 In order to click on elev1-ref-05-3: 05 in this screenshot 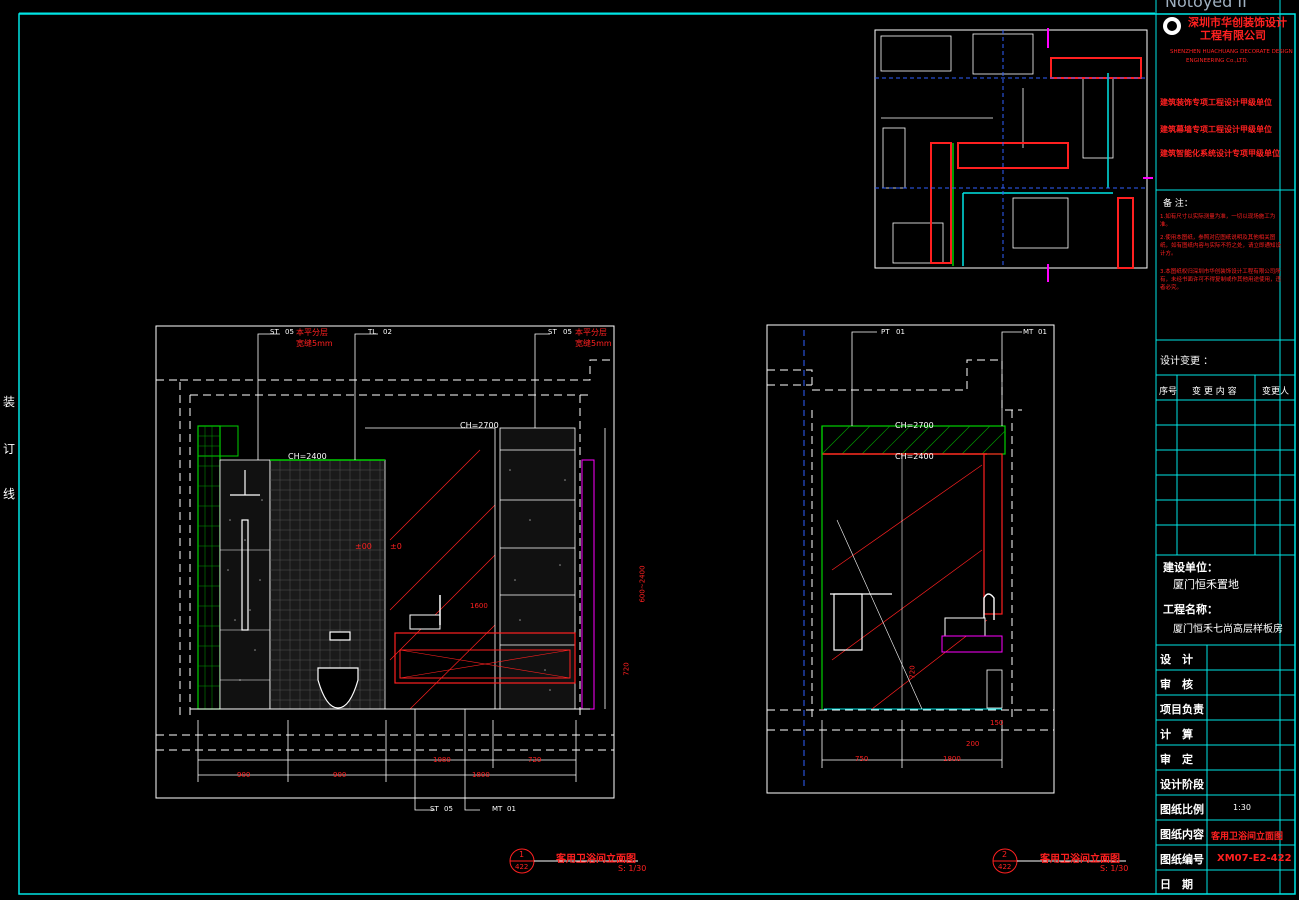, I will do `click(448, 809)`.